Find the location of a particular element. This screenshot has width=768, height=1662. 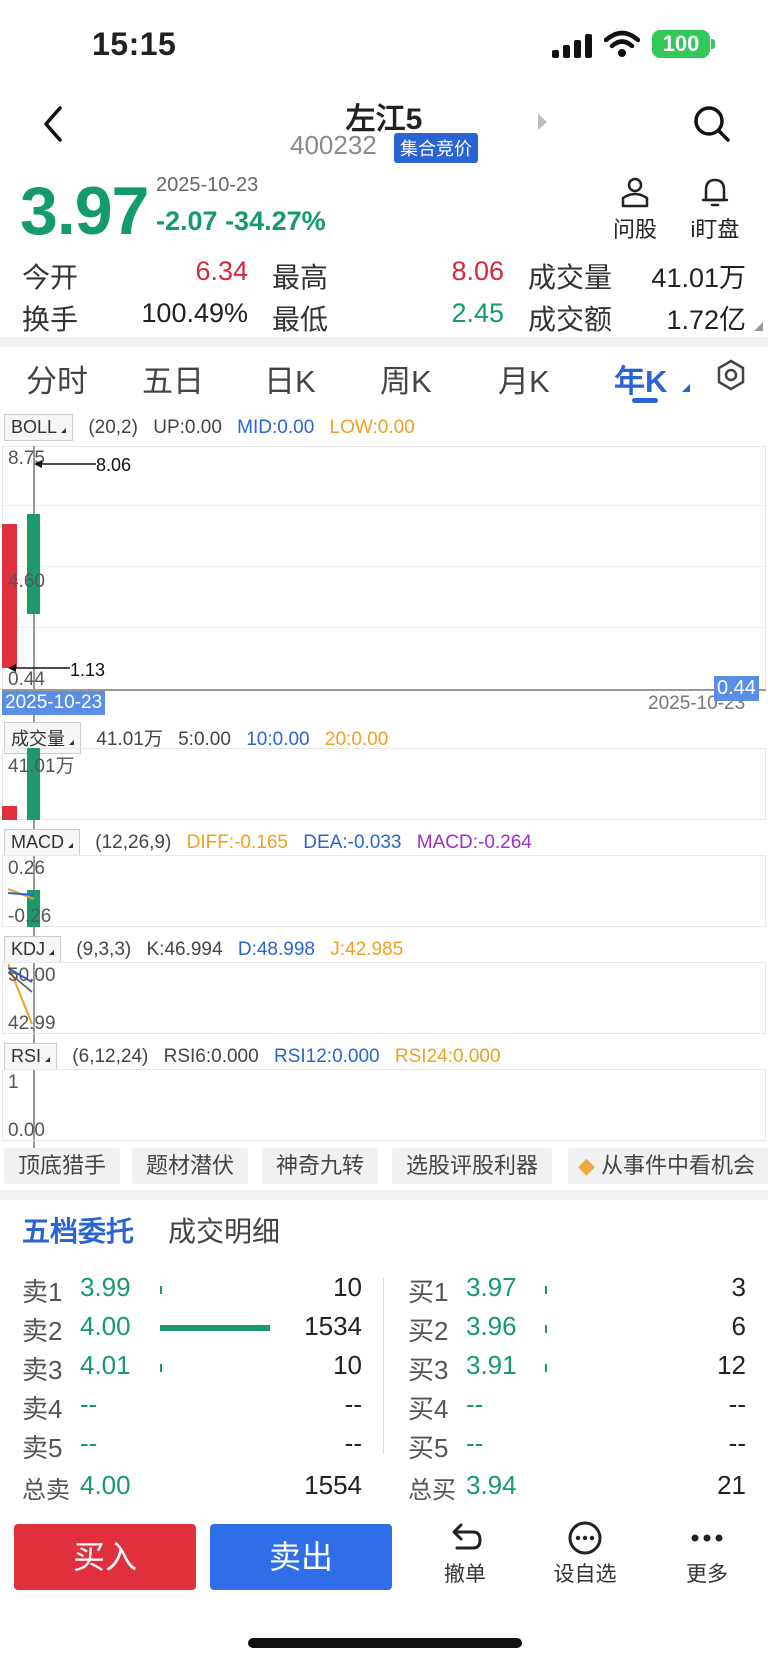

sell-level-label: 卖1 is located at coordinates (42, 1292).